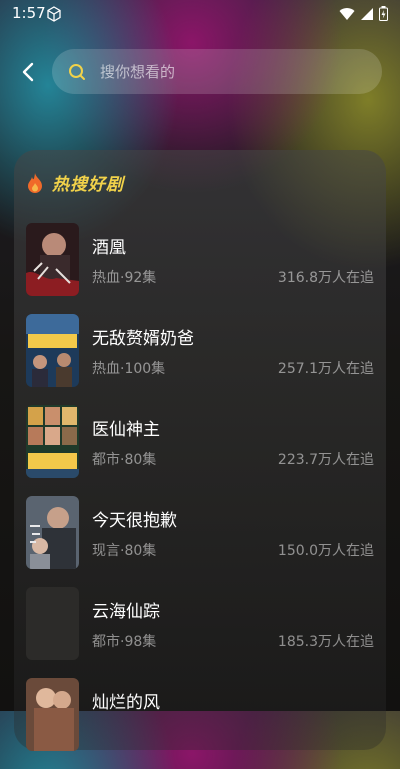 Image resolution: width=400 pixels, height=769 pixels. Describe the element at coordinates (126, 703) in the screenshot. I see `drama-title: 灿烂的风` at that location.